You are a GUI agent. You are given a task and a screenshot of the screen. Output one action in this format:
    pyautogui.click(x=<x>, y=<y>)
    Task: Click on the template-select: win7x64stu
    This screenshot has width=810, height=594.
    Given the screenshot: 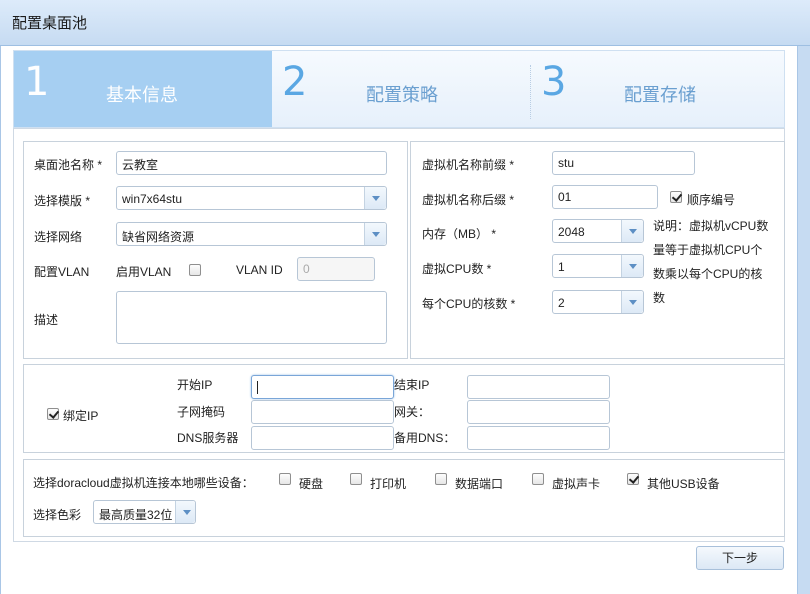 What is the action you would take?
    pyautogui.click(x=251, y=198)
    